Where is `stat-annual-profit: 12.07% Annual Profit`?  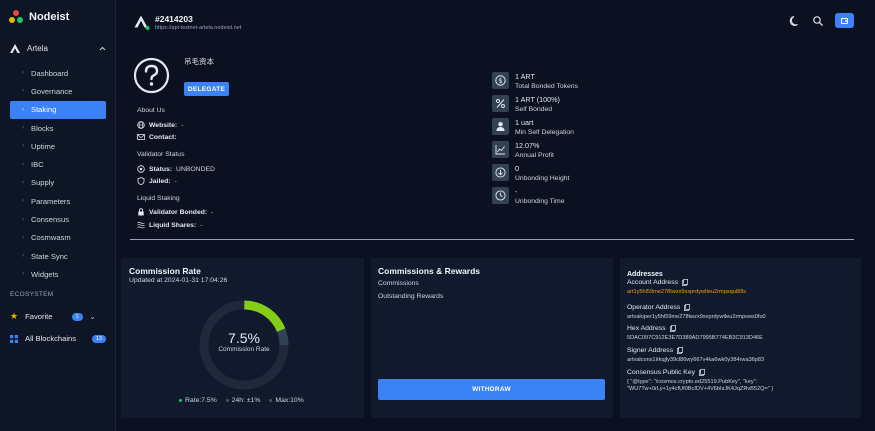 stat-annual-profit: 12.07% Annual Profit is located at coordinates (567, 150).